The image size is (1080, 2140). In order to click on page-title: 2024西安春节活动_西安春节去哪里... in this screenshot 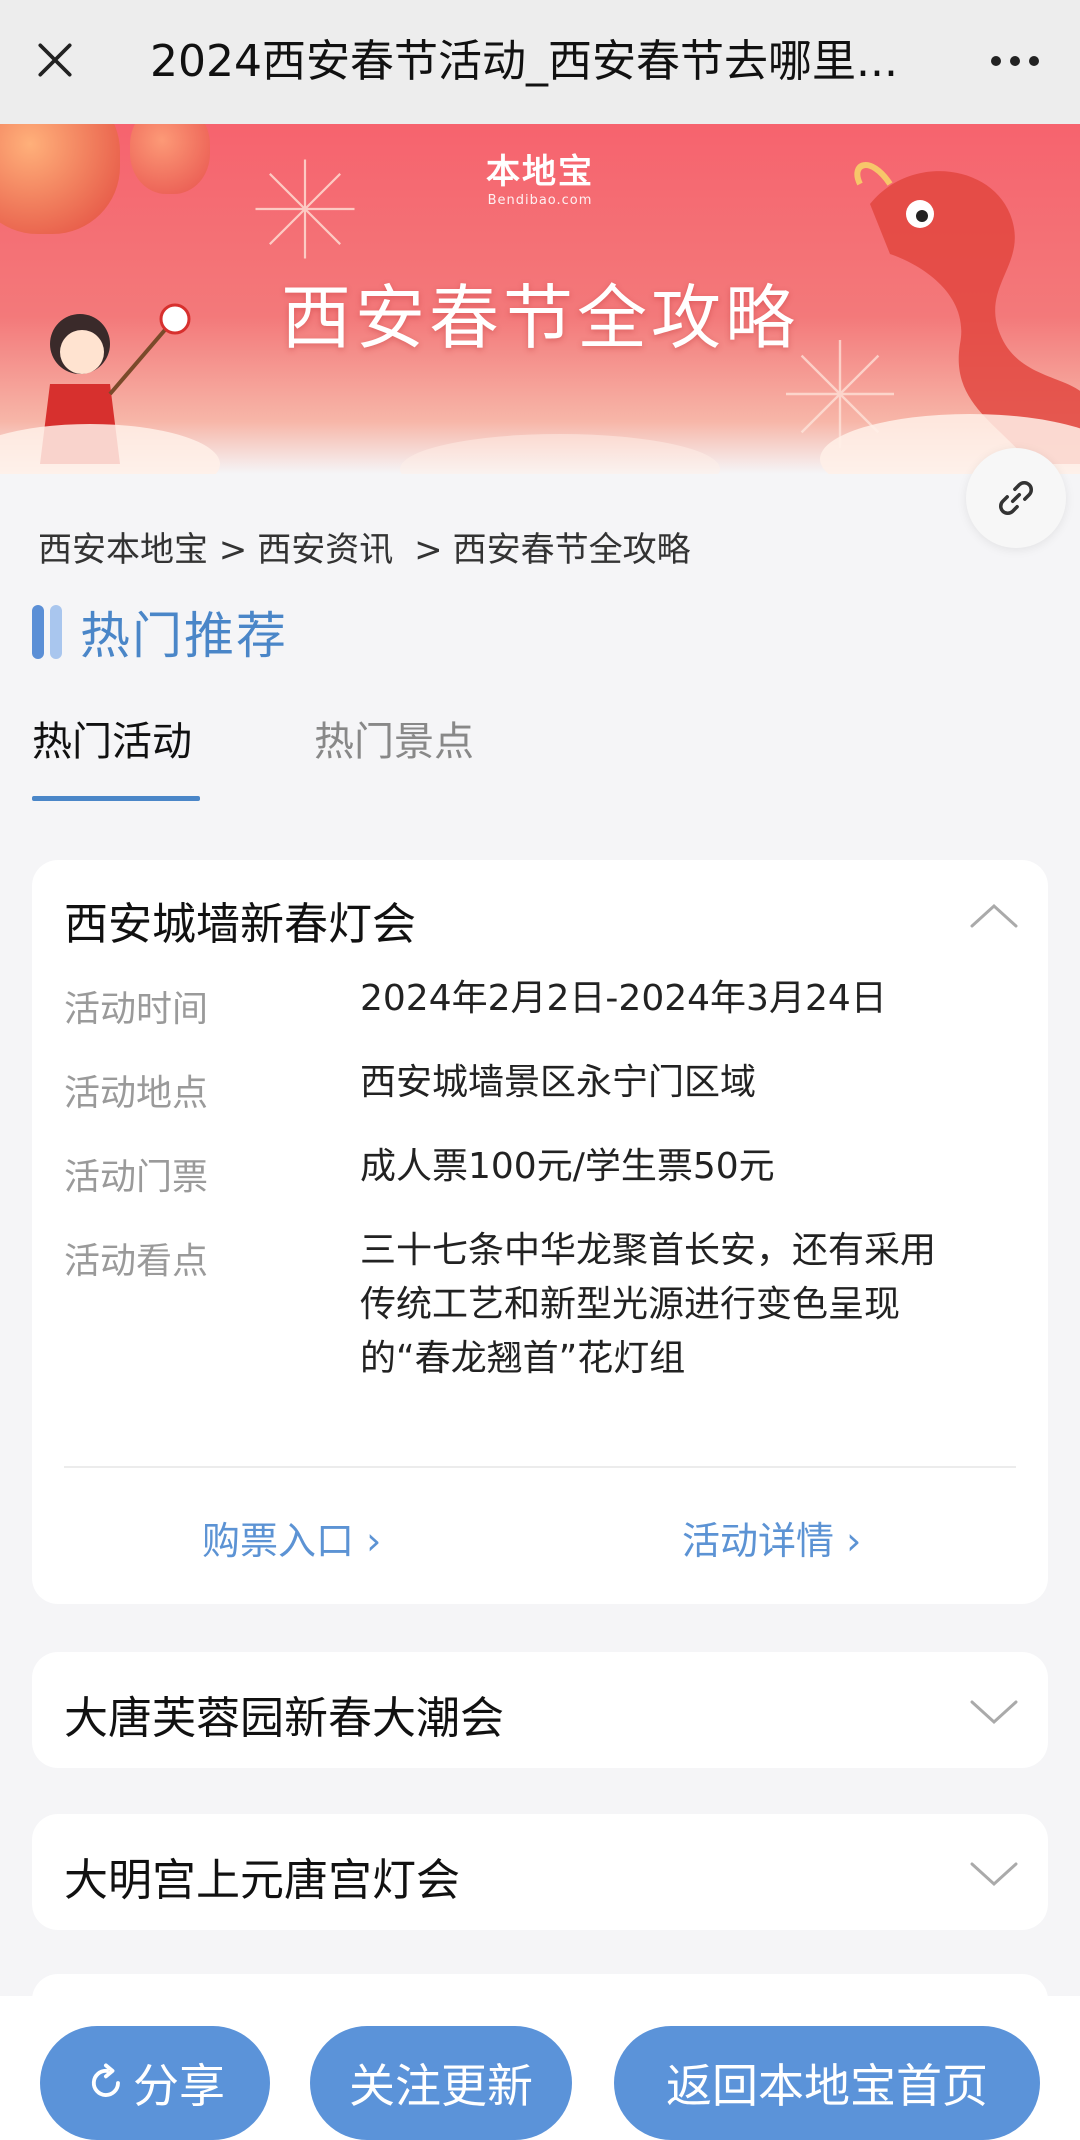, I will do `click(524, 61)`.